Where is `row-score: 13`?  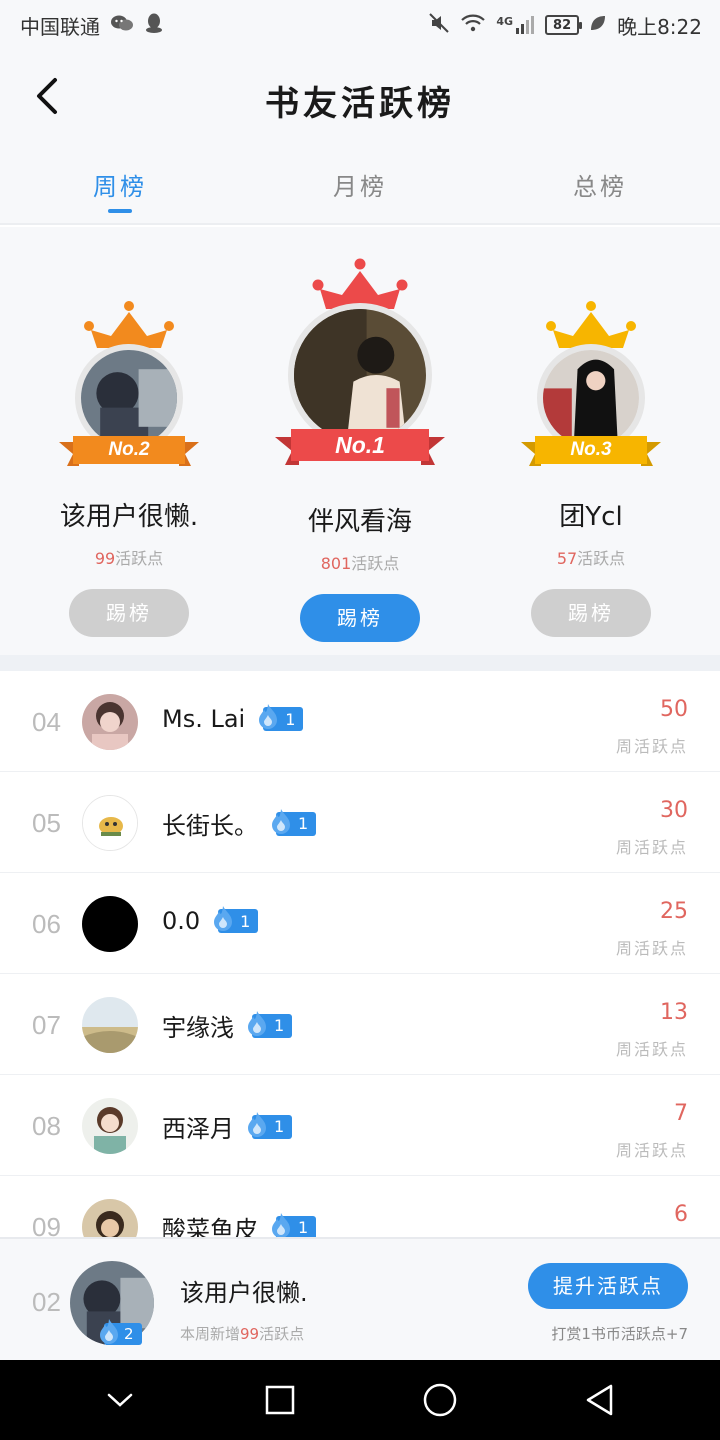 row-score: 13 is located at coordinates (674, 1012).